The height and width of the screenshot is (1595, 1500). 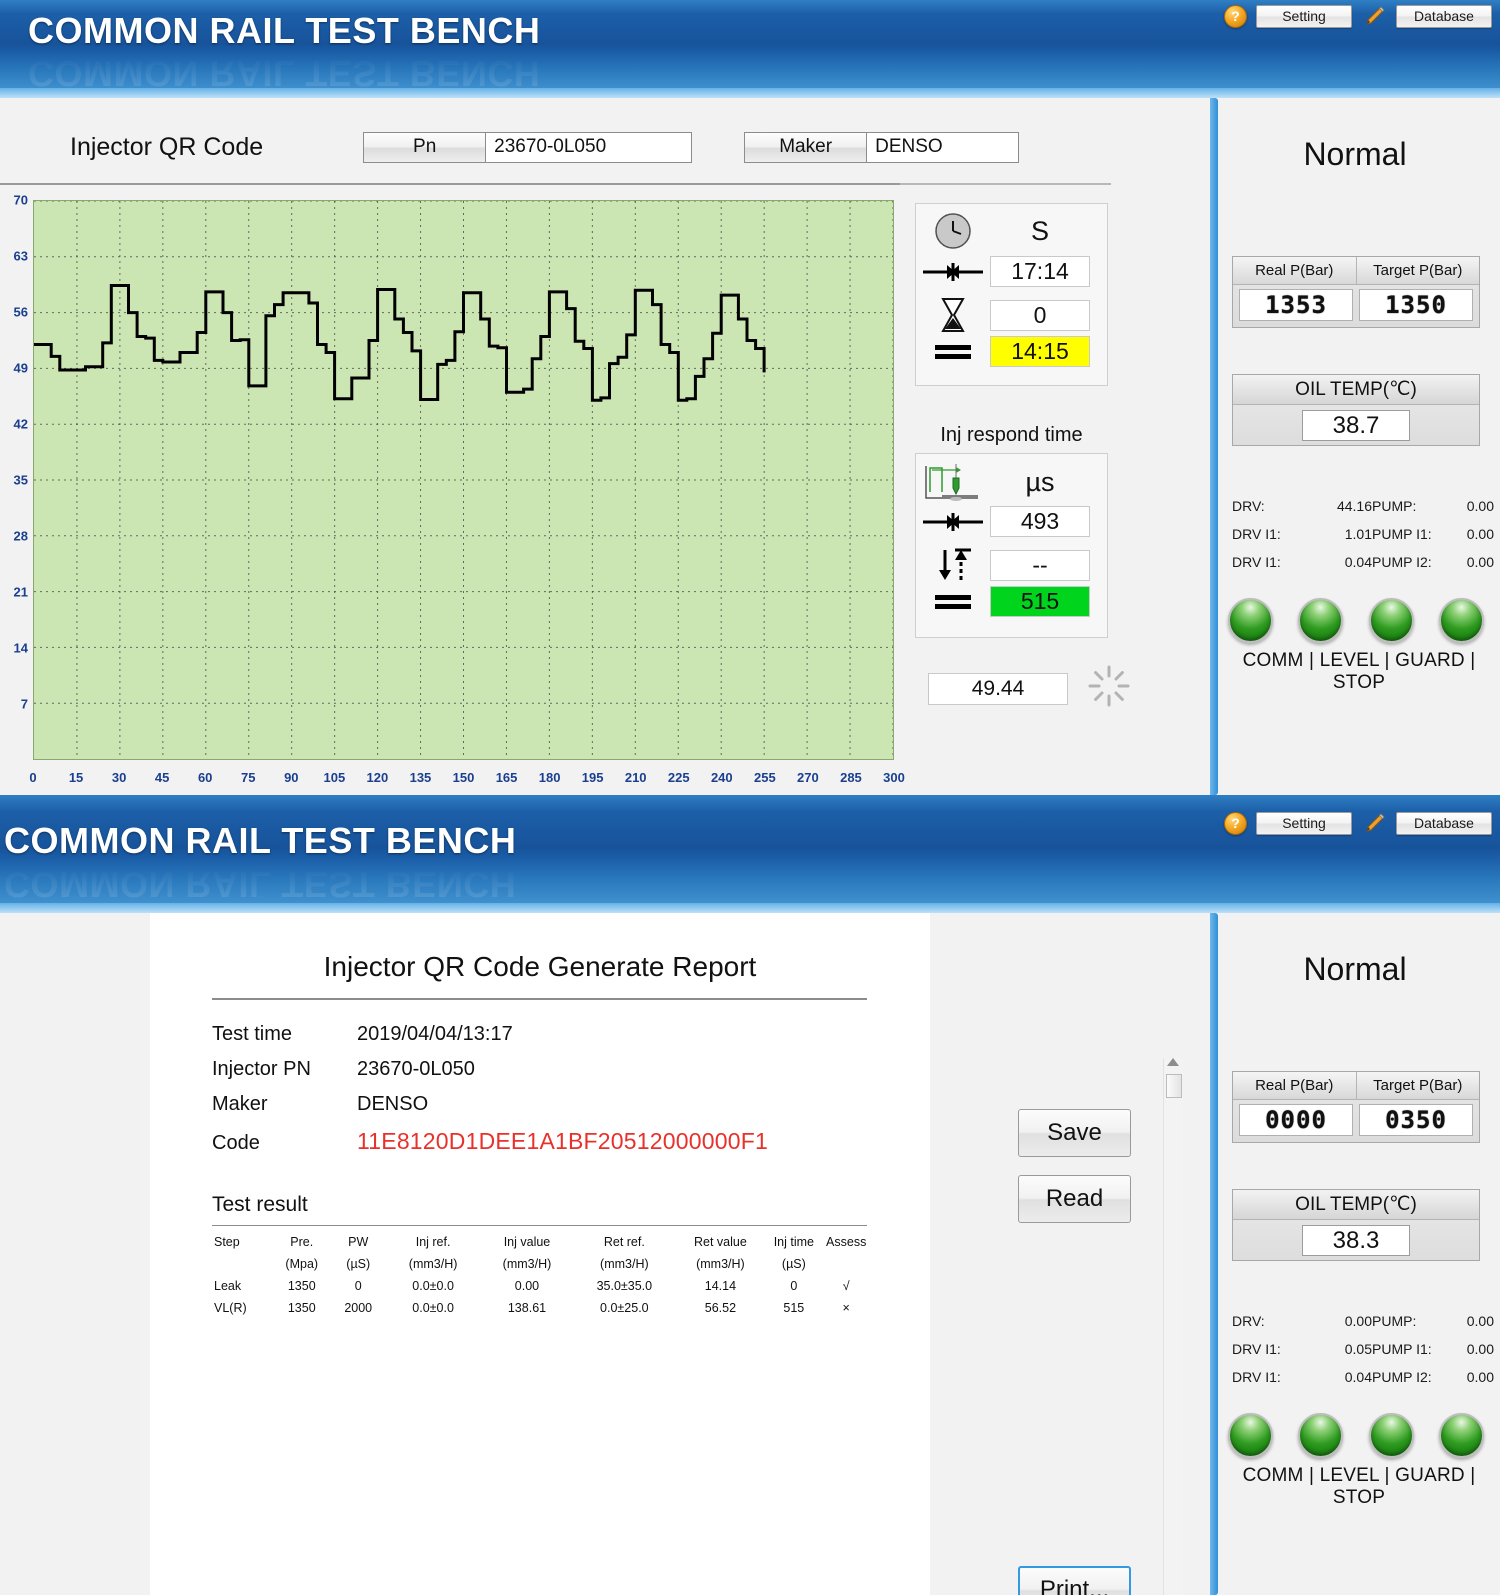 I want to click on injector-pn-label: Injector PN, so click(x=261, y=1069).